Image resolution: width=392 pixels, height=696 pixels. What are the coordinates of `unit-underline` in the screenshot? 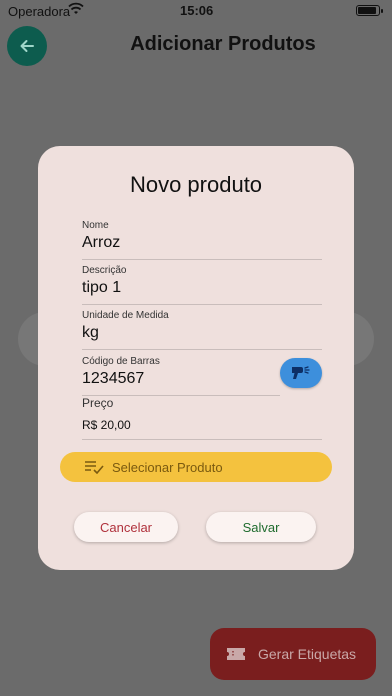 It's located at (202, 349).